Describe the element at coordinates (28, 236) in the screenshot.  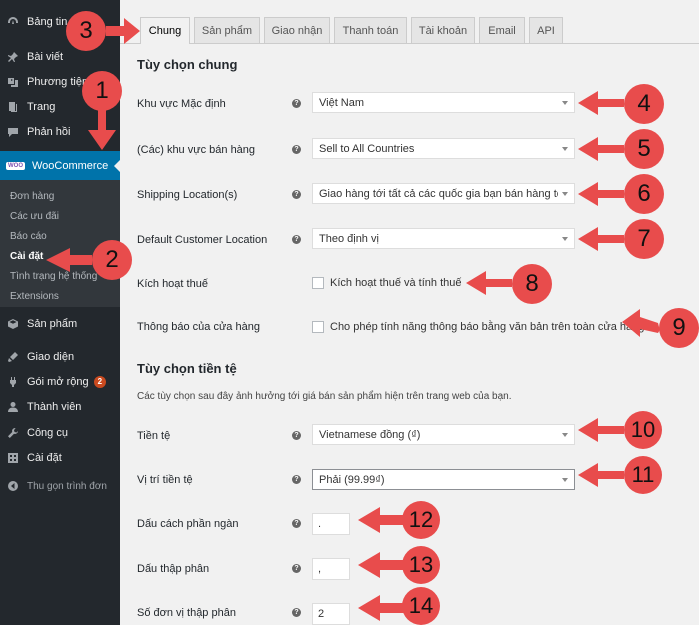
I see `submenu-reports: Báo cáo` at that location.